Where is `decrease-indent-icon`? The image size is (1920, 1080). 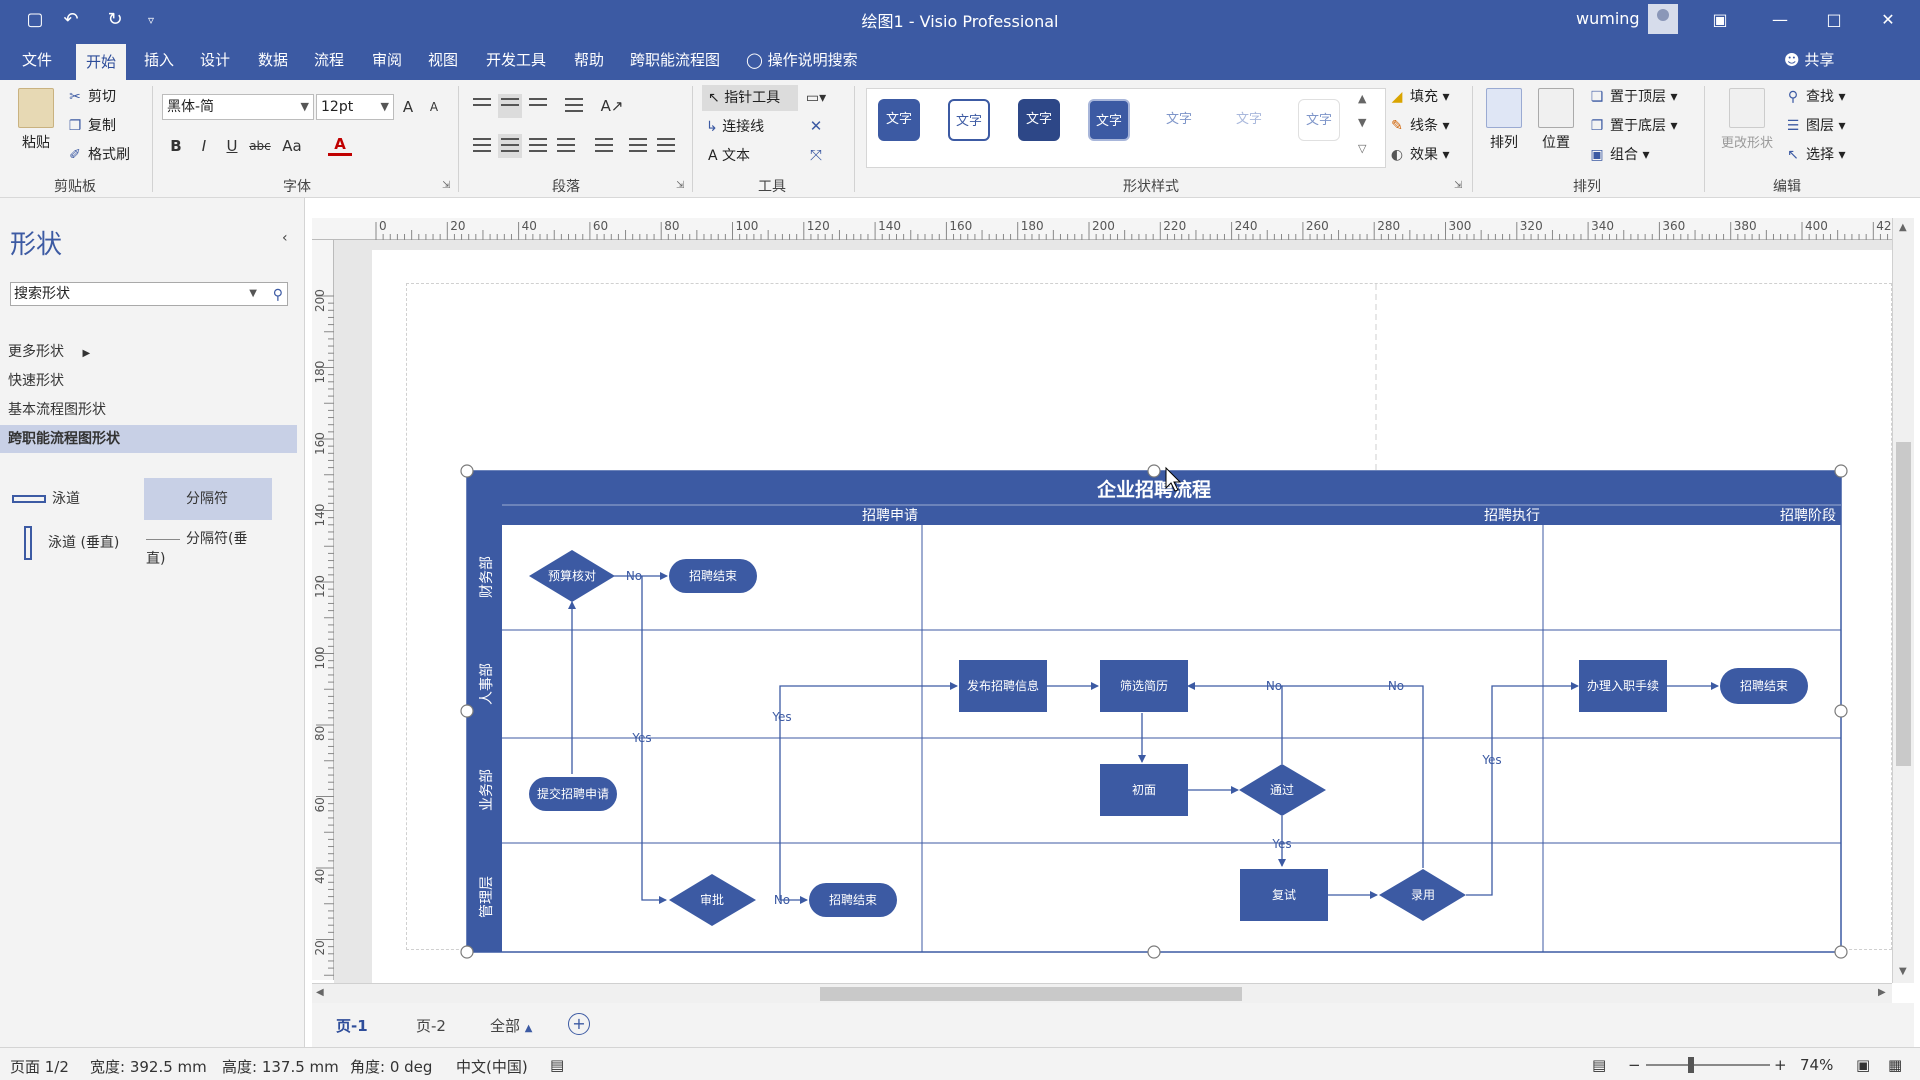
decrease-indent-icon is located at coordinates (638, 146).